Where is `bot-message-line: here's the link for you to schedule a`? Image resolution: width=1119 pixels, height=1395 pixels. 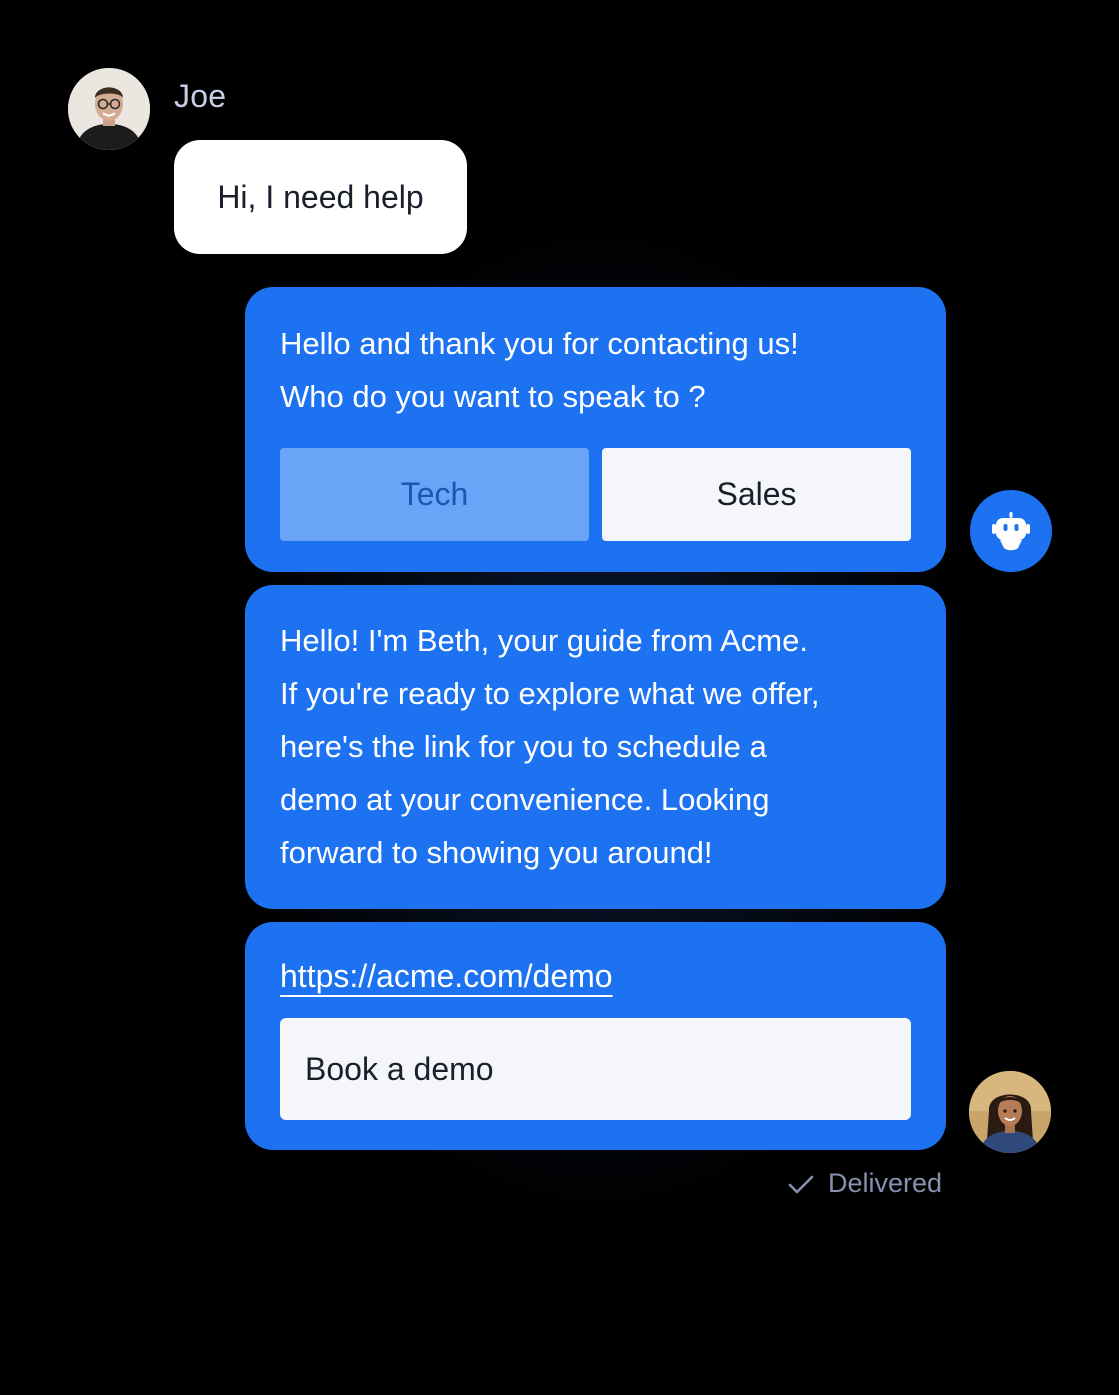 bot-message-line: here's the link for you to schedule a is located at coordinates (523, 746).